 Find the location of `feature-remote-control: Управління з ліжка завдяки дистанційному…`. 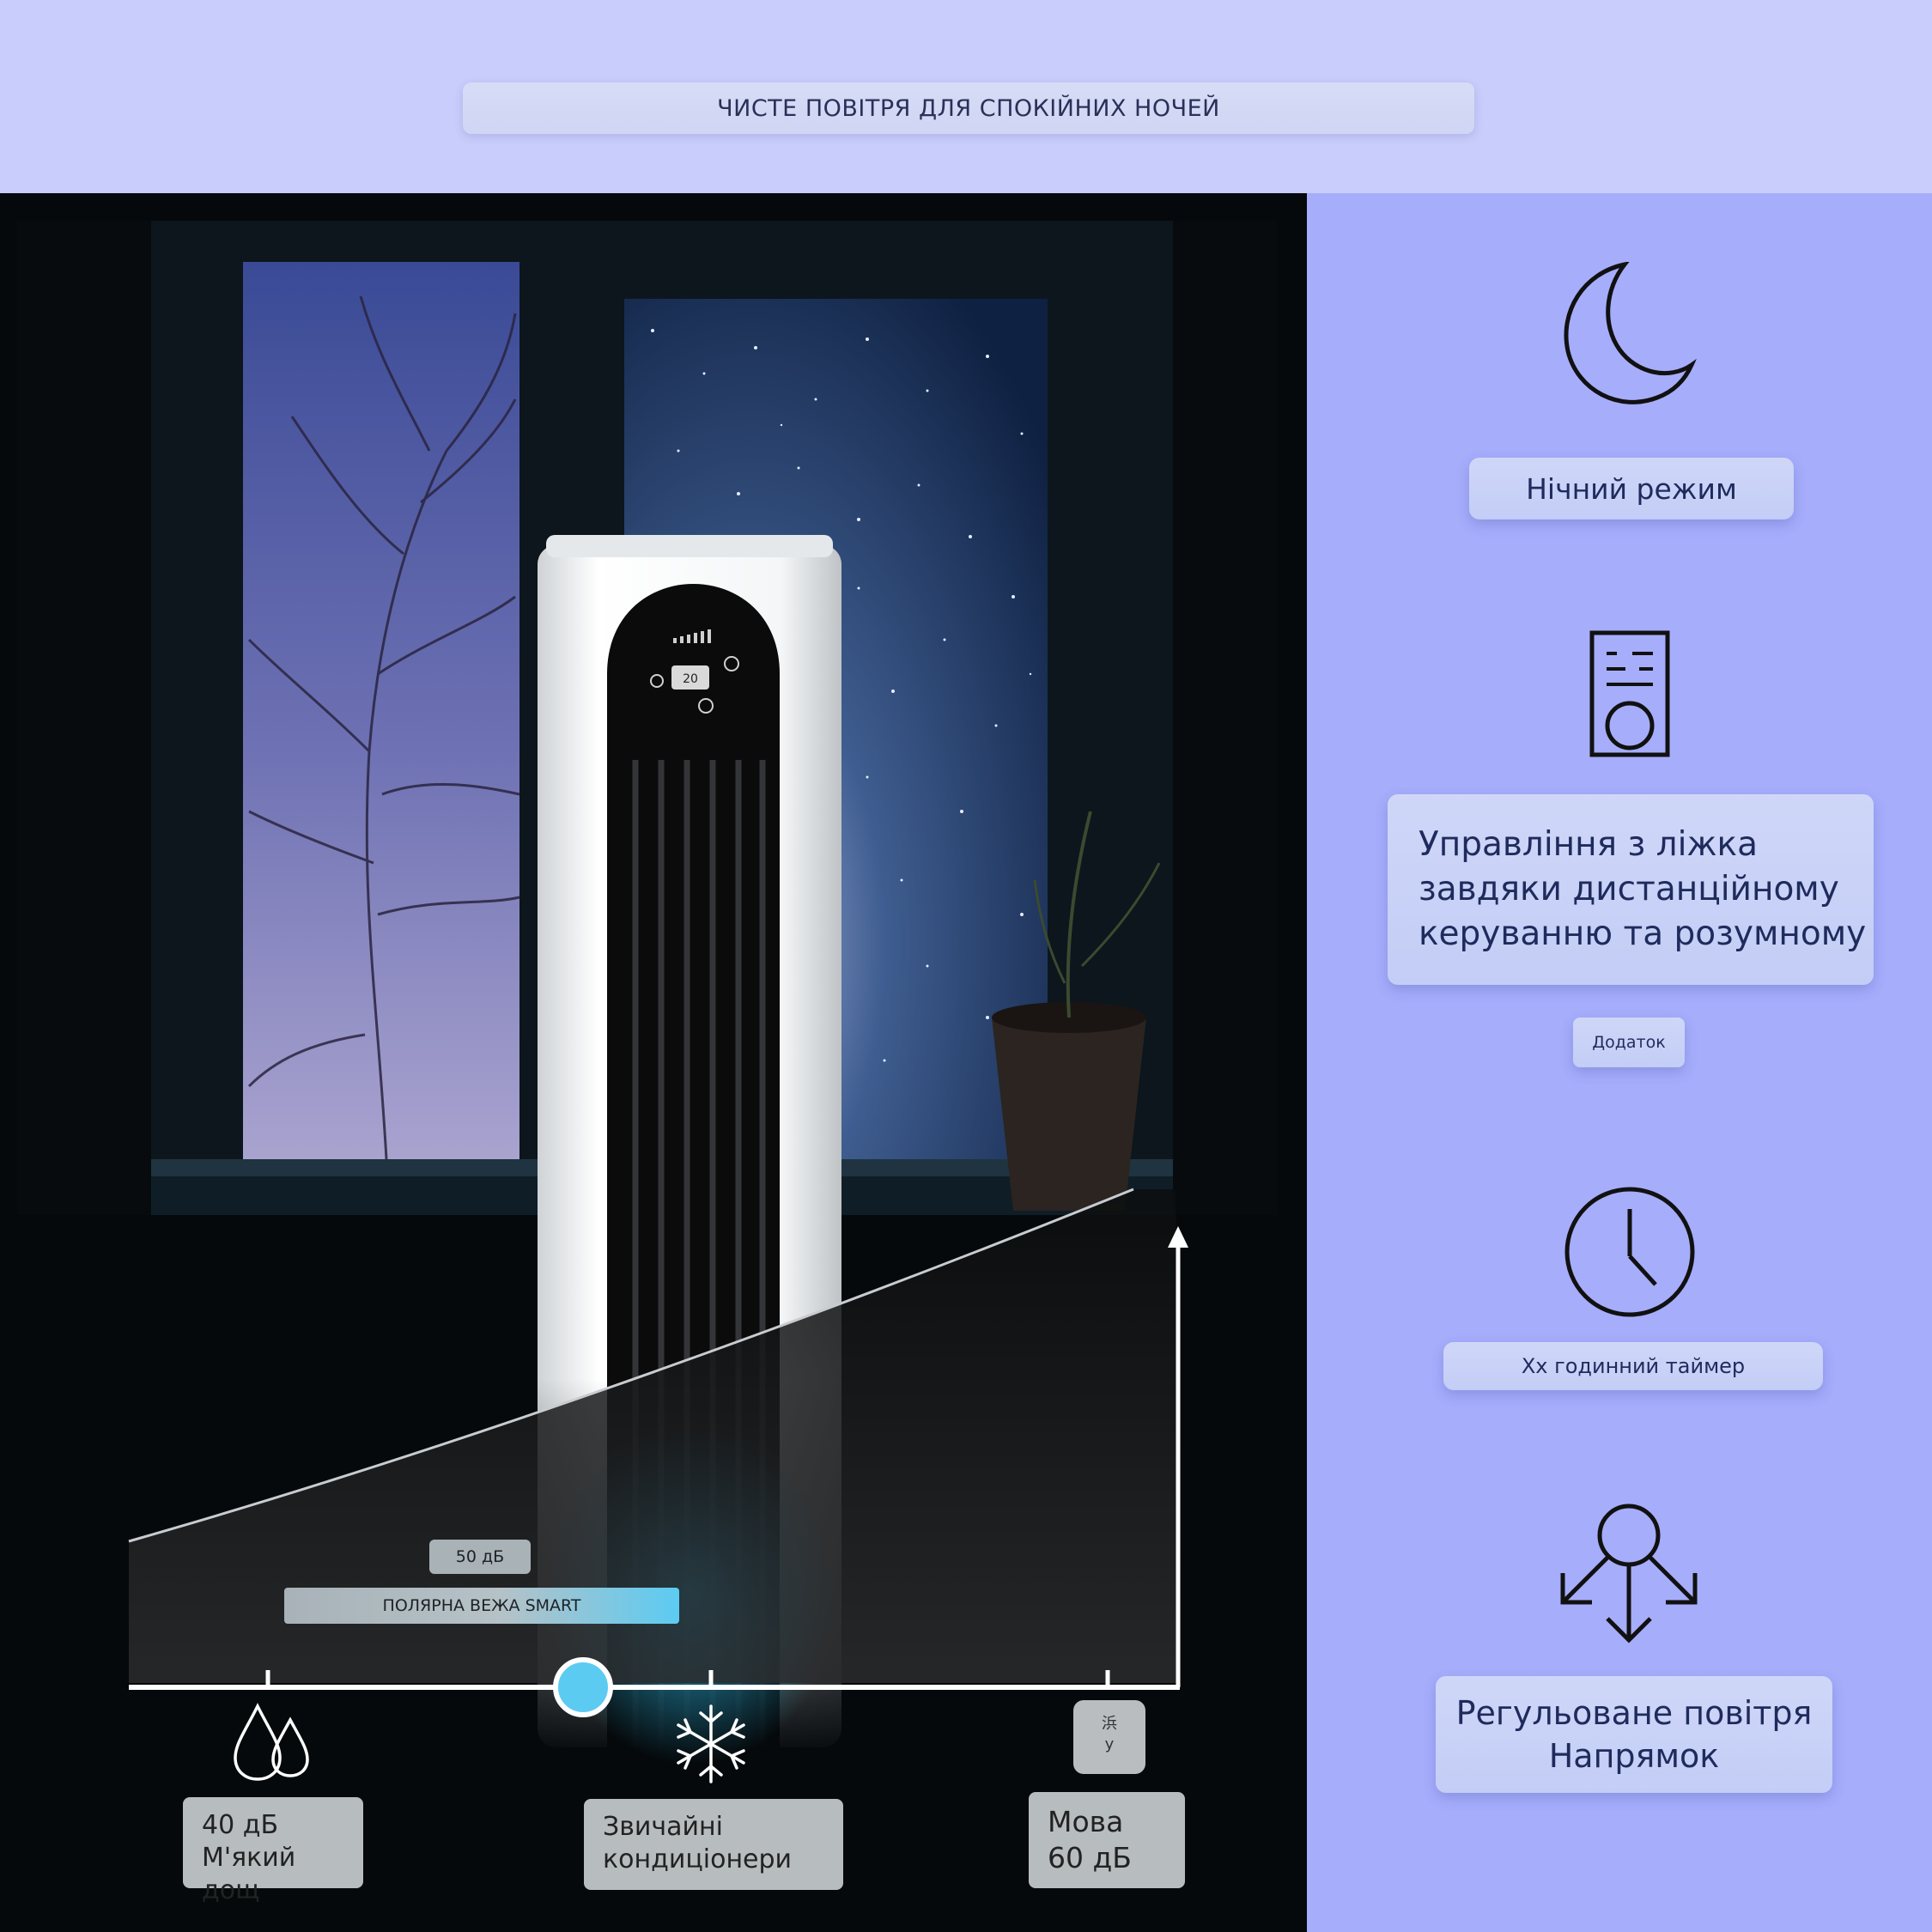

feature-remote-control: Управління з ліжка завдяки дистанційному… is located at coordinates (1631, 889).